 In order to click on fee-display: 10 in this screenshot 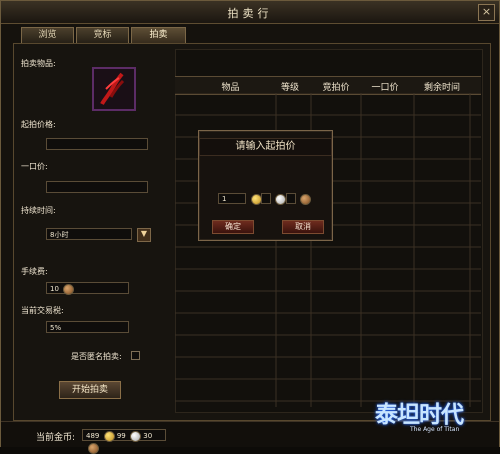, I will do `click(87, 288)`.